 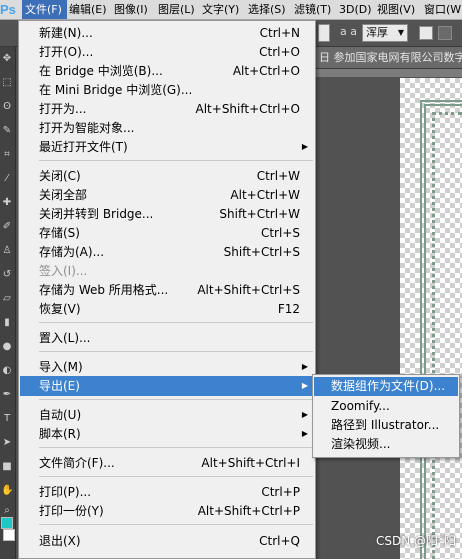 I want to click on menu-item-label: 导出(E), so click(x=59, y=386).